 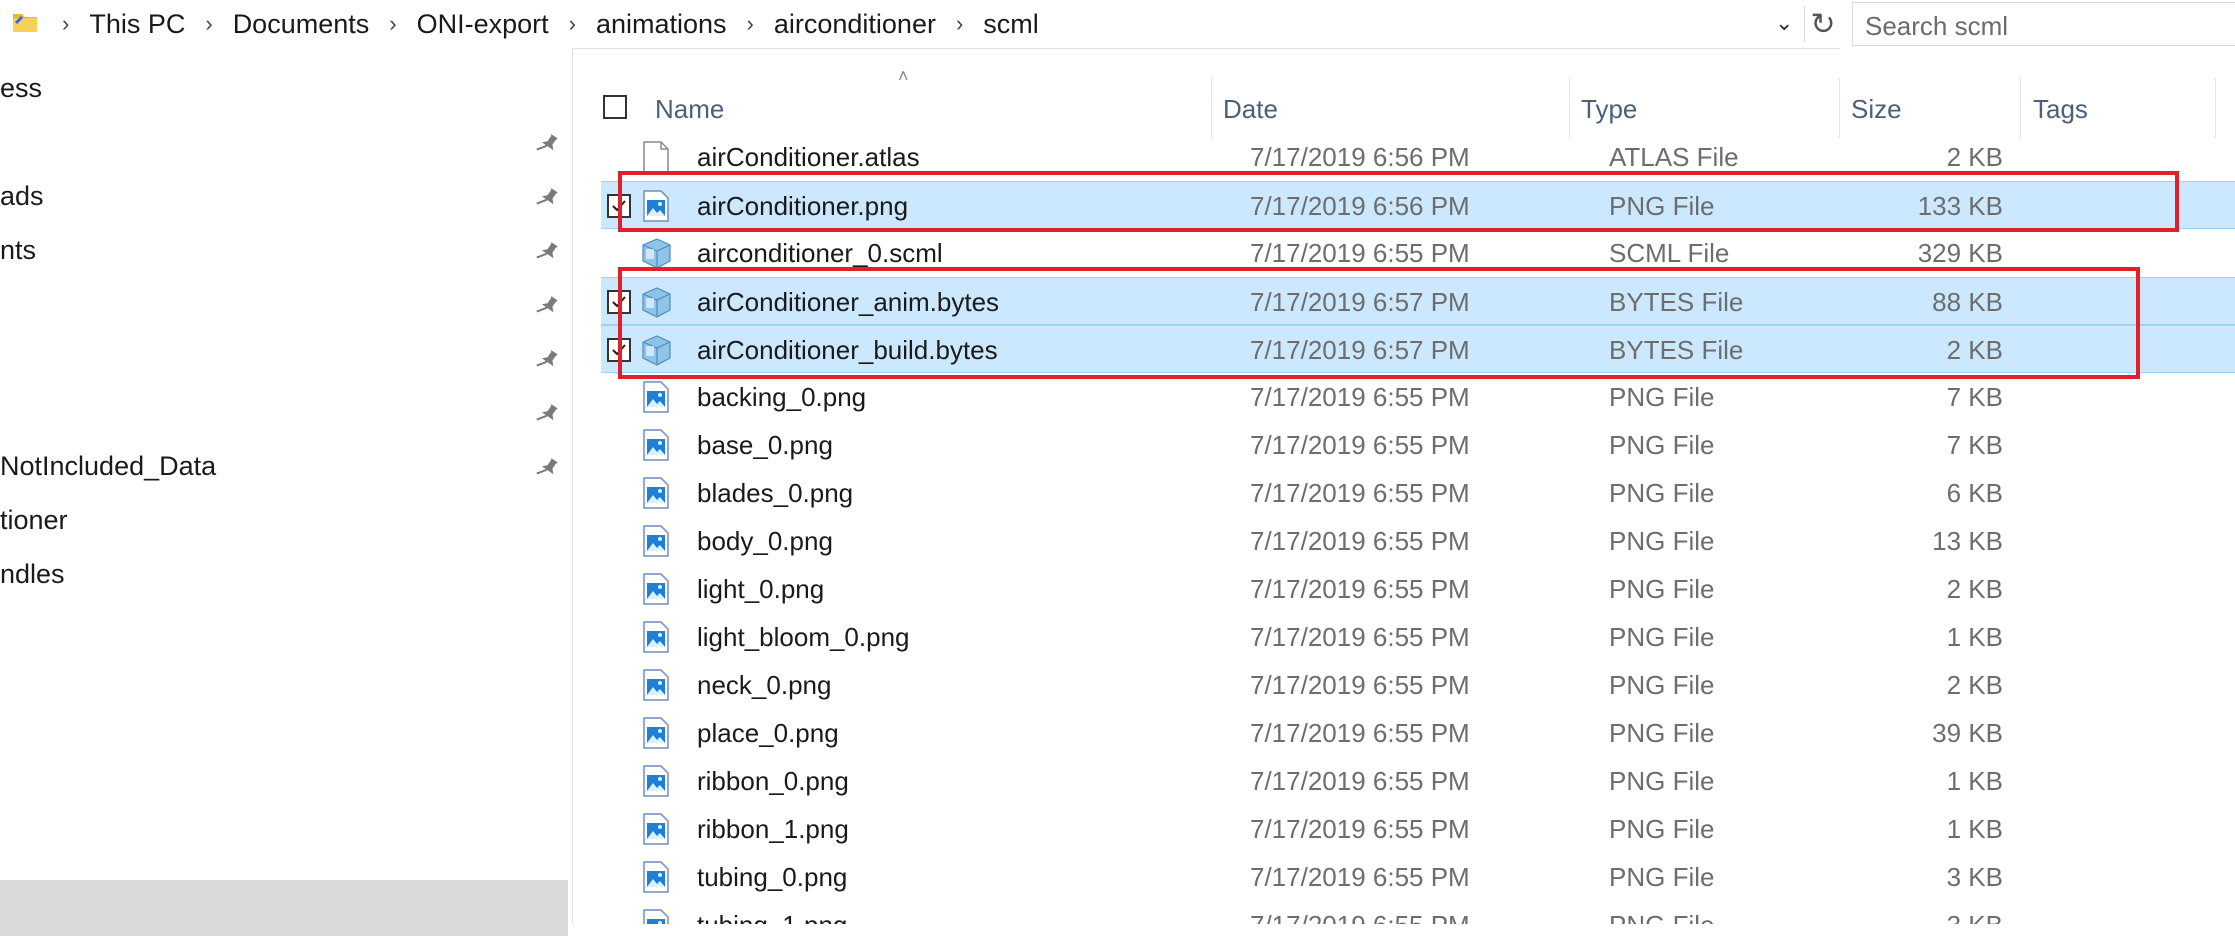 I want to click on file-row: light_0.png 7/17/2019 6:55 PM PNG File 2 KB, so click(x=1418, y=589).